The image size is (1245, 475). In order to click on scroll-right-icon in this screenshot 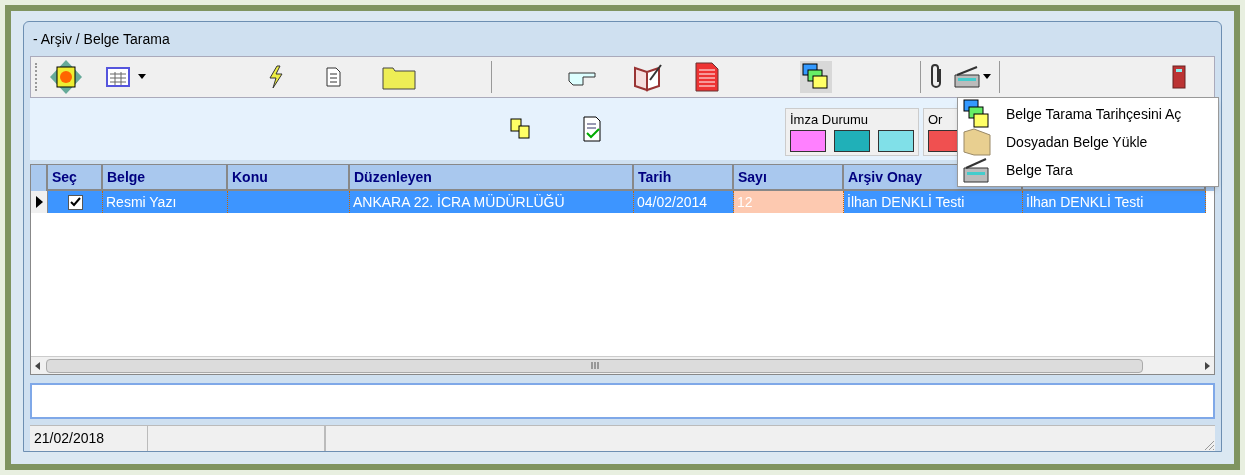, I will do `click(1207, 365)`.